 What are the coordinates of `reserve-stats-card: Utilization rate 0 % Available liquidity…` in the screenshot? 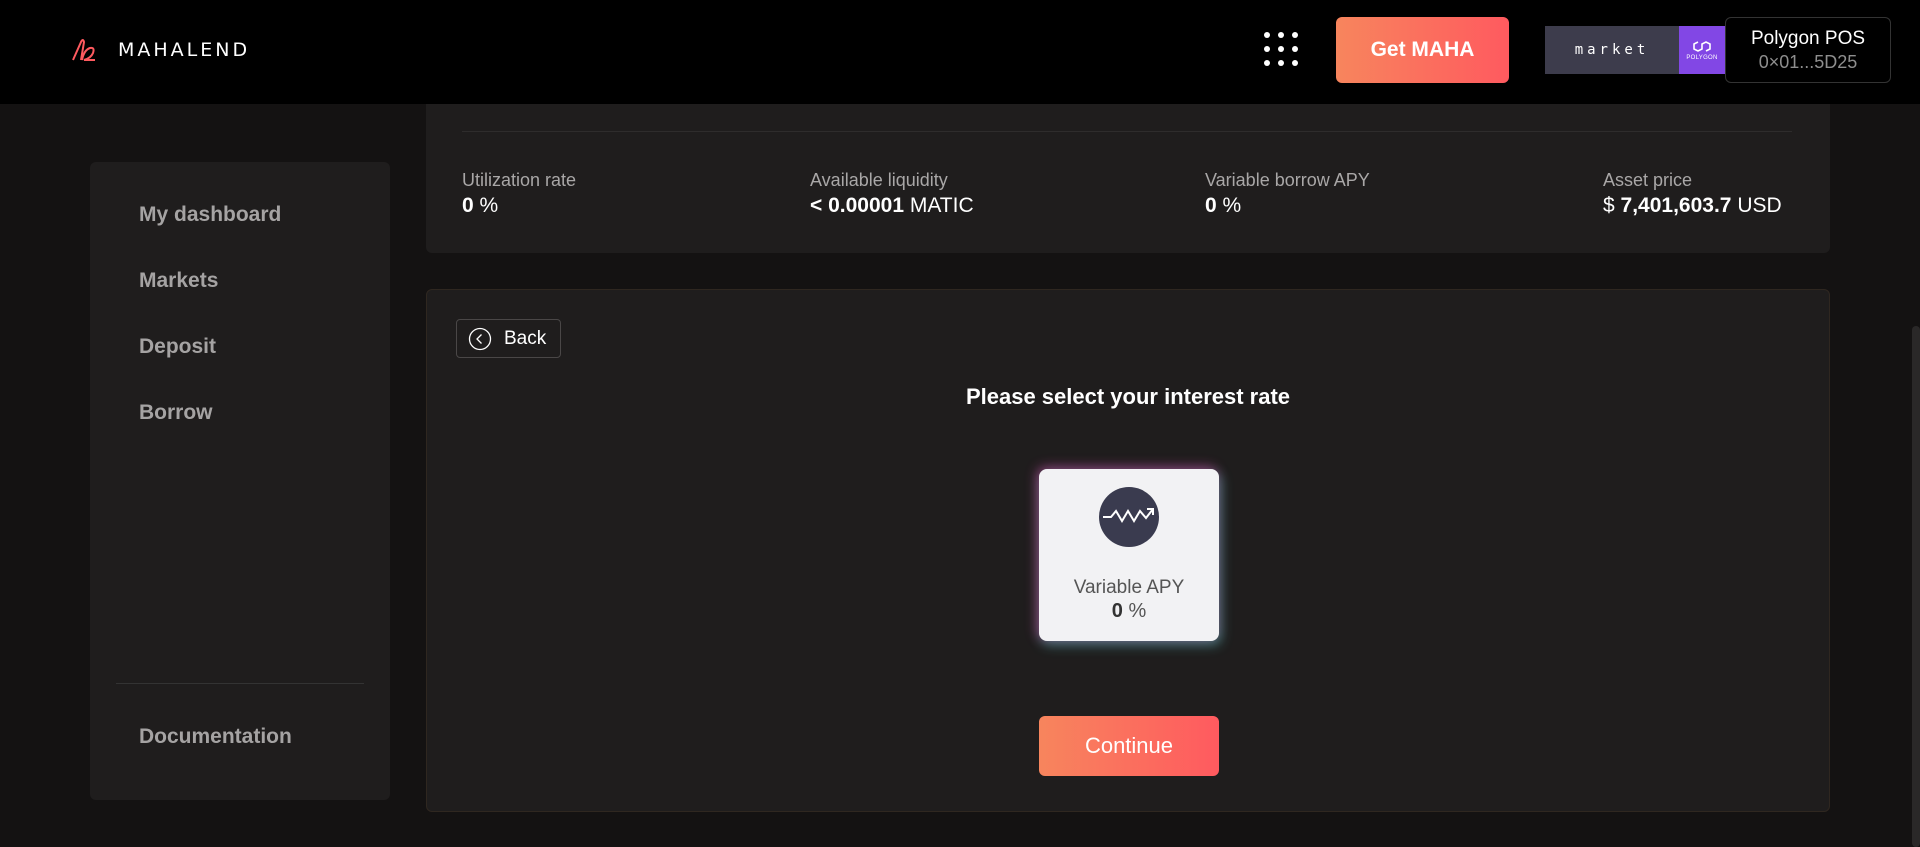 It's located at (1128, 178).